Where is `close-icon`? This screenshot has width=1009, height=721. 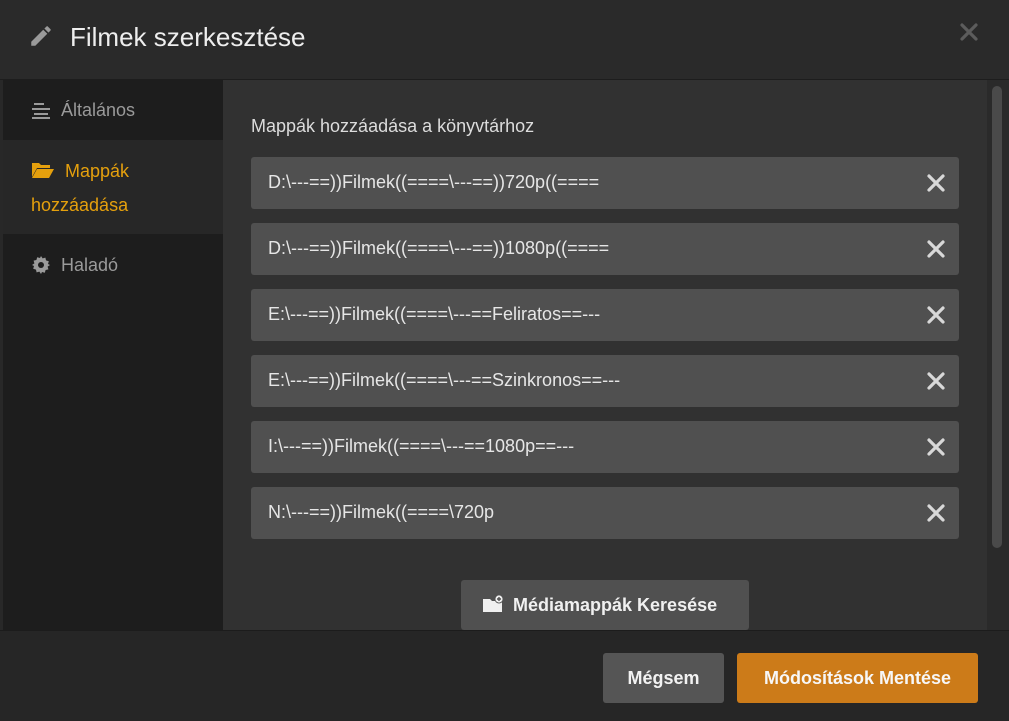 close-icon is located at coordinates (969, 32).